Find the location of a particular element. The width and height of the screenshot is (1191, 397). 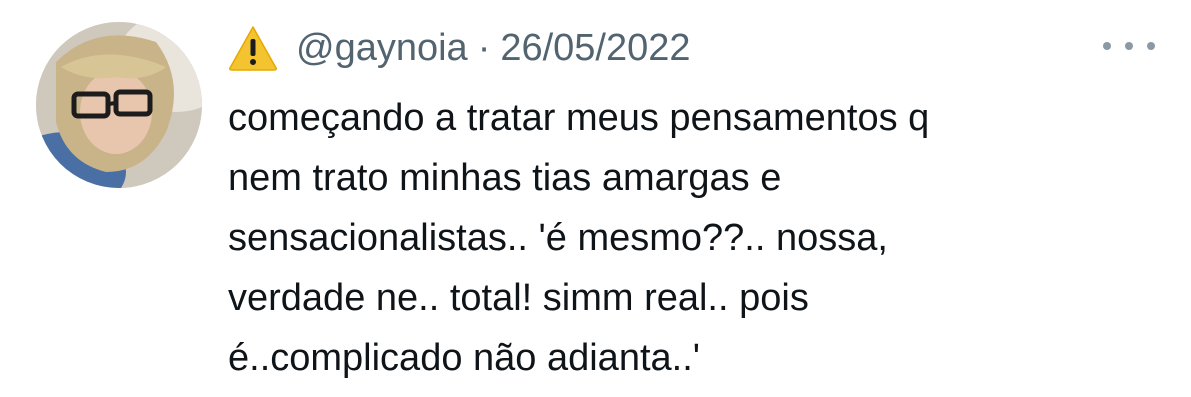

tweet-date: 26/05/2022 is located at coordinates (595, 48).